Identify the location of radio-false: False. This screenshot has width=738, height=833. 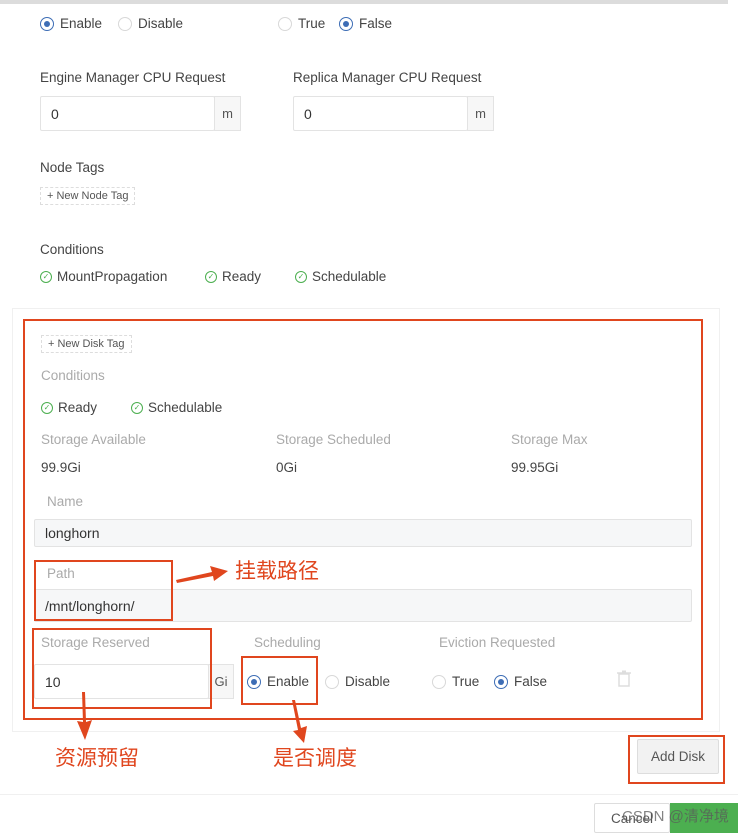
(365, 23).